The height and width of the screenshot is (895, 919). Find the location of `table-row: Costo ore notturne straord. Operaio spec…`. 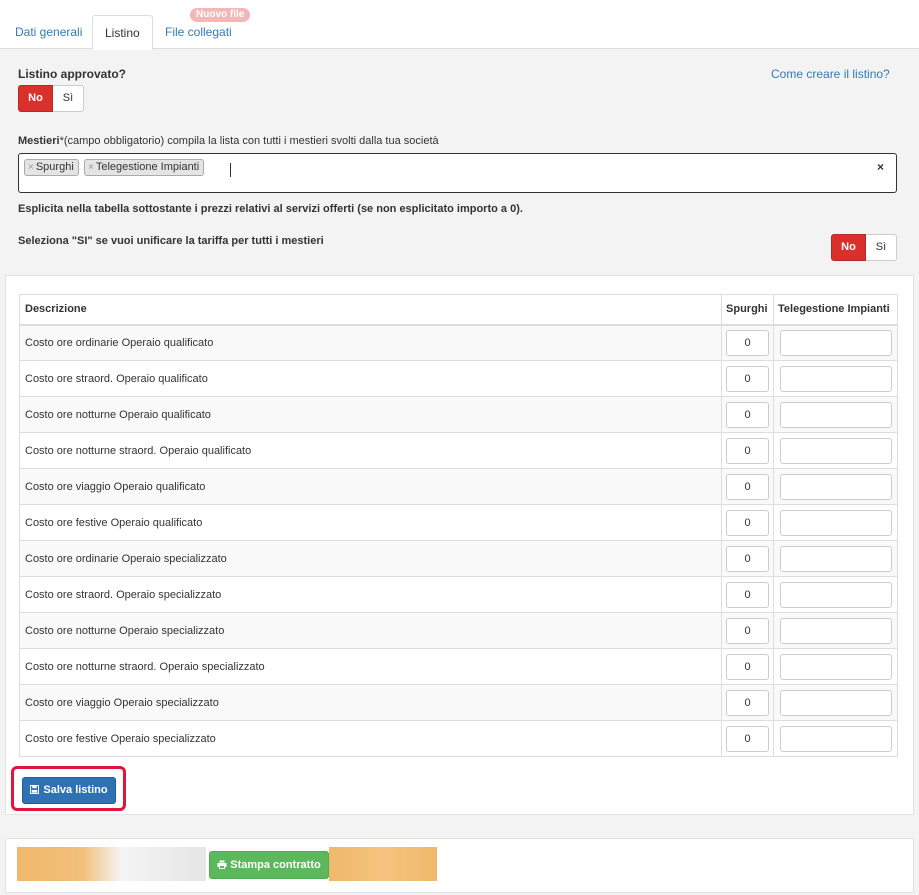

table-row: Costo ore notturne straord. Operaio spec… is located at coordinates (458, 666).